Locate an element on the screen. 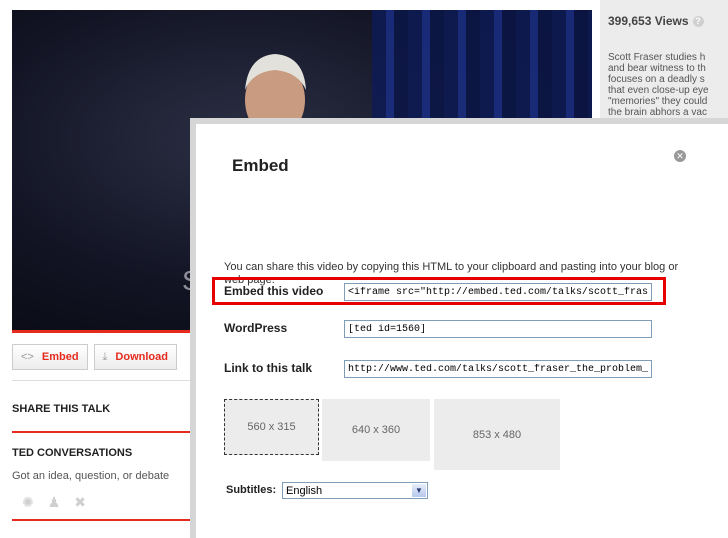 Image resolution: width=728 pixels, height=538 pixels. embed-button-label: Embed is located at coordinates (60, 357).